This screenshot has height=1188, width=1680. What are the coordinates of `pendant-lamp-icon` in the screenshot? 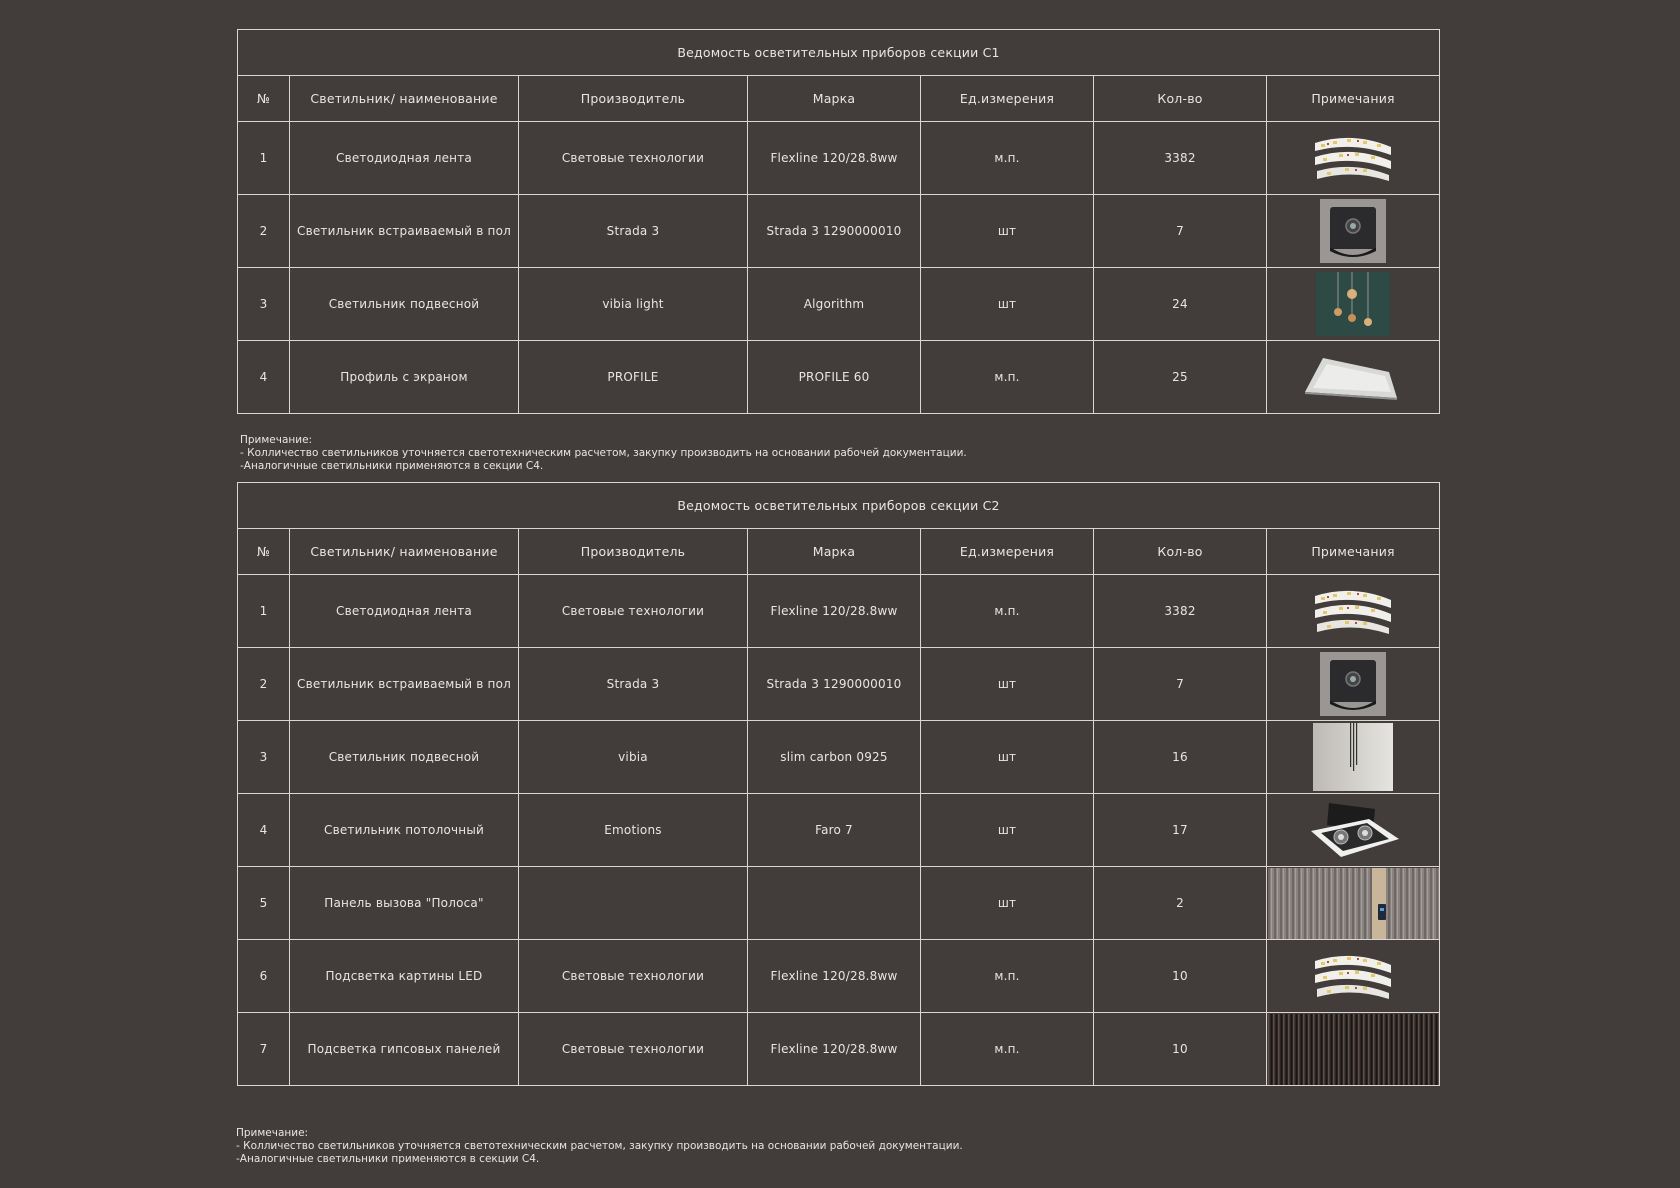 It's located at (1353, 304).